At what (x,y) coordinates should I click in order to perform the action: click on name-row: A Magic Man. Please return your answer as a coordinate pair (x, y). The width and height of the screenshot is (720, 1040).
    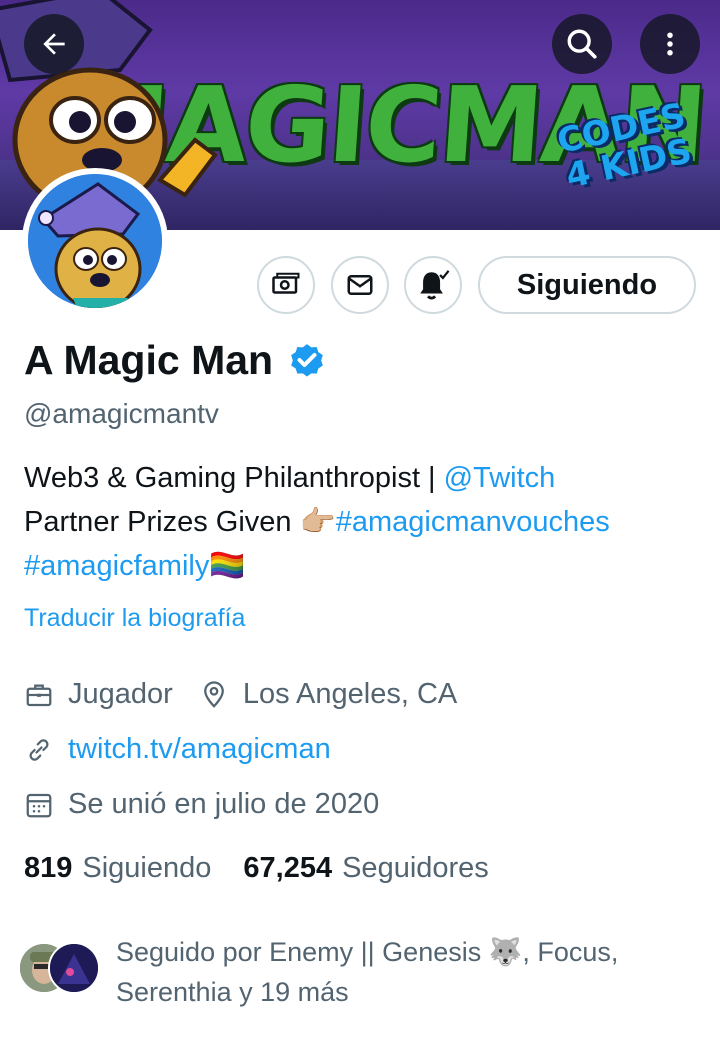
    Looking at the image, I should click on (175, 360).